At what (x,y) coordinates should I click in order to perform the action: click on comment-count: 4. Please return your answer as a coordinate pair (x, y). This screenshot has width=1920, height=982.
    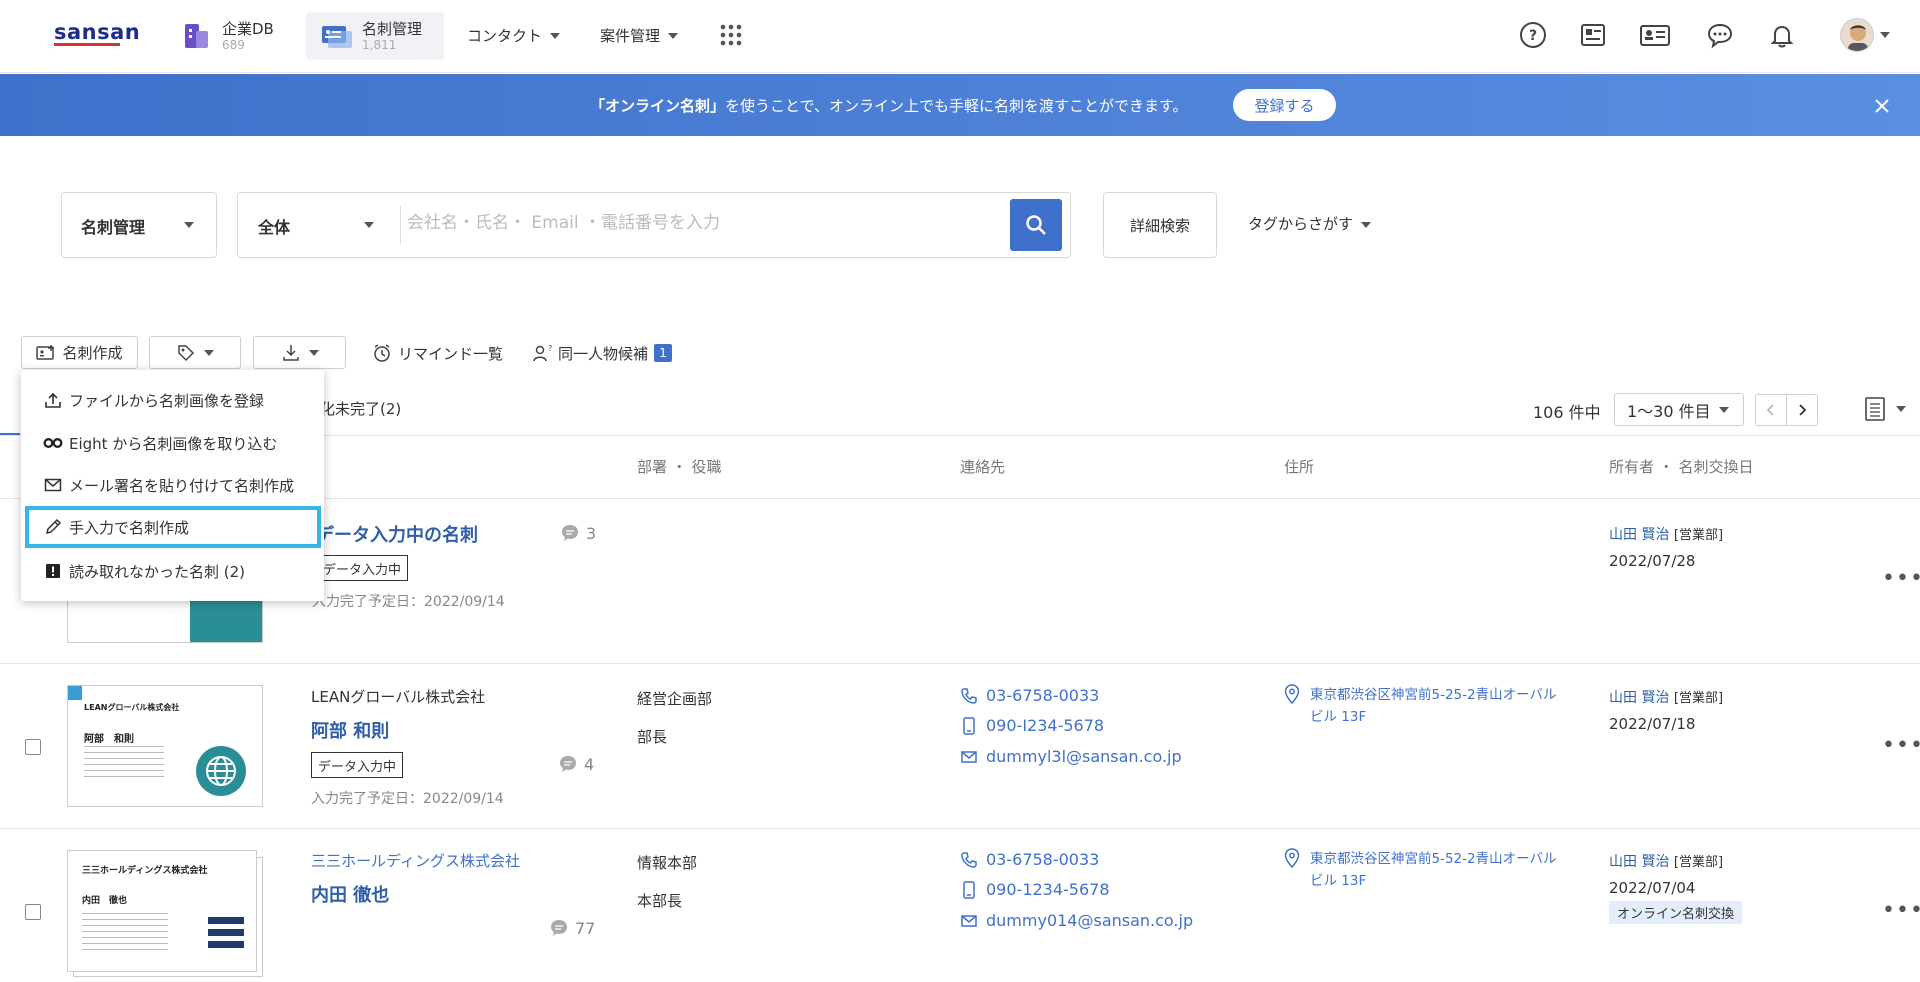
    Looking at the image, I should click on (576, 764).